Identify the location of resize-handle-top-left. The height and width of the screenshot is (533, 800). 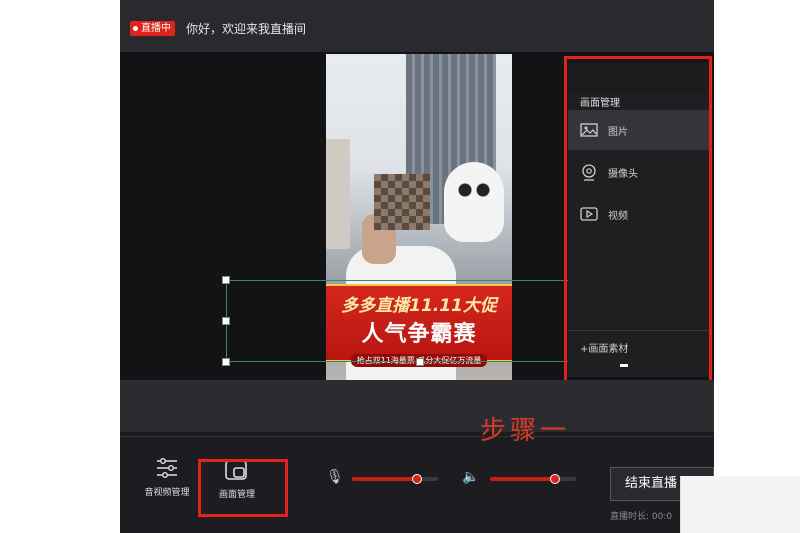
(226, 280).